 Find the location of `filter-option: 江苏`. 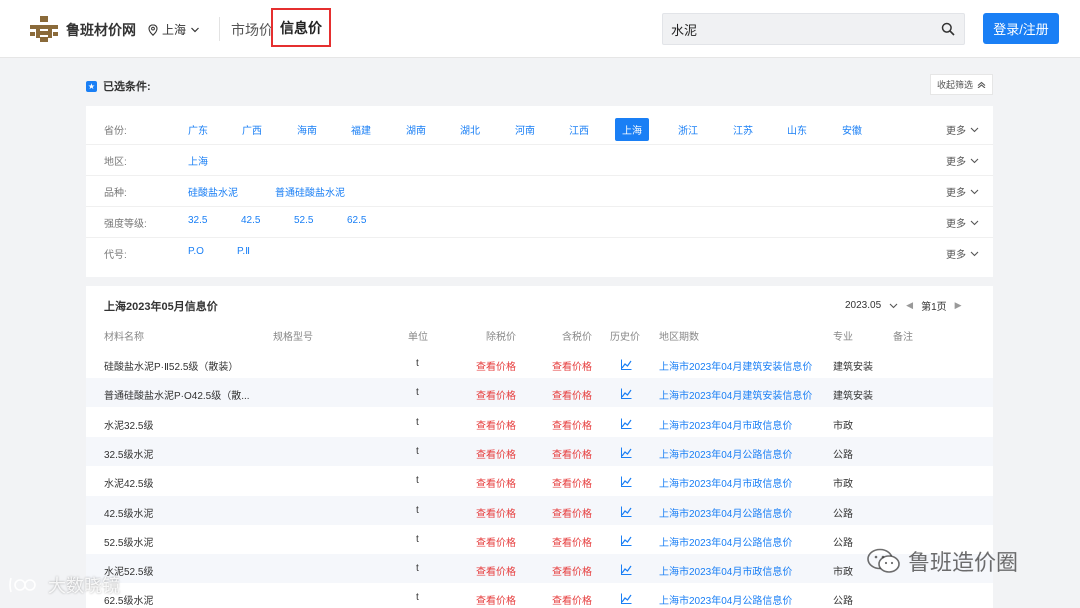

filter-option: 江苏 is located at coordinates (743, 129).